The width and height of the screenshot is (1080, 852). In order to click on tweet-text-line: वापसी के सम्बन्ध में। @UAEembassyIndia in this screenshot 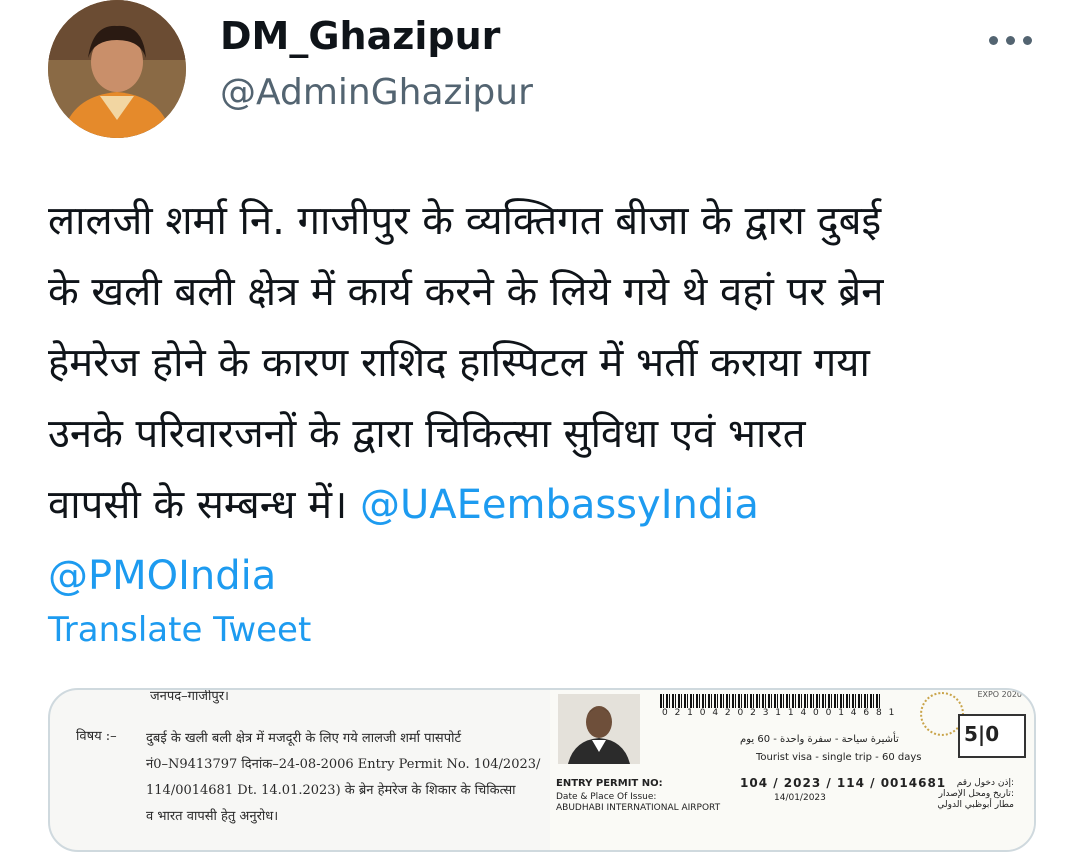, I will do `click(548, 505)`.